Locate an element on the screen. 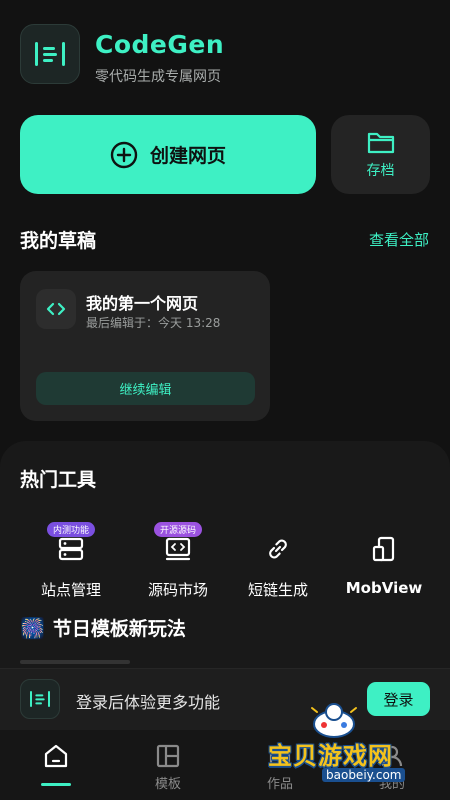  nav-label: 模板 is located at coordinates (167, 784).